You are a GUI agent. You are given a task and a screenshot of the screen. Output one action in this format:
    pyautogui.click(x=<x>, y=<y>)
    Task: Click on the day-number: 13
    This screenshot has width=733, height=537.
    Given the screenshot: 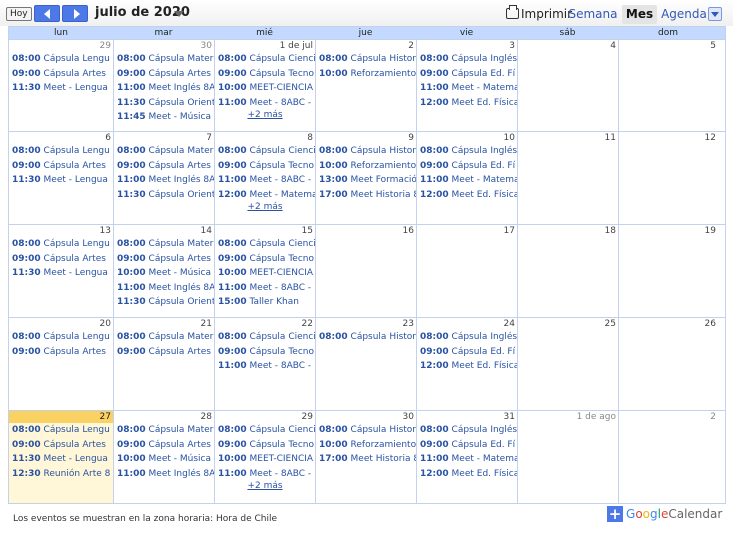 What is the action you would take?
    pyautogui.click(x=61, y=231)
    